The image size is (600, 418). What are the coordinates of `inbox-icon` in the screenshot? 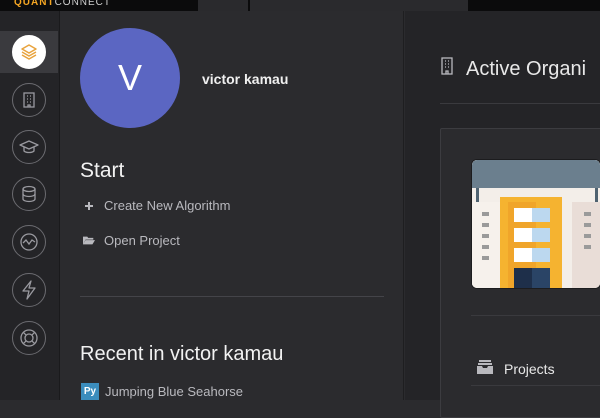 It's located at (485, 368).